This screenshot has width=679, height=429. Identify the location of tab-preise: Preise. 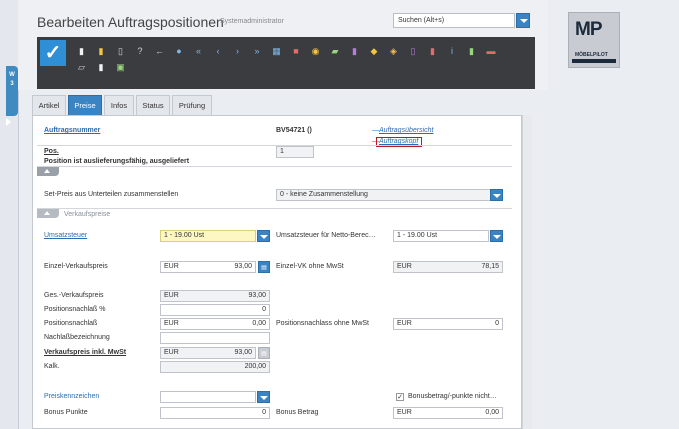
(85, 105).